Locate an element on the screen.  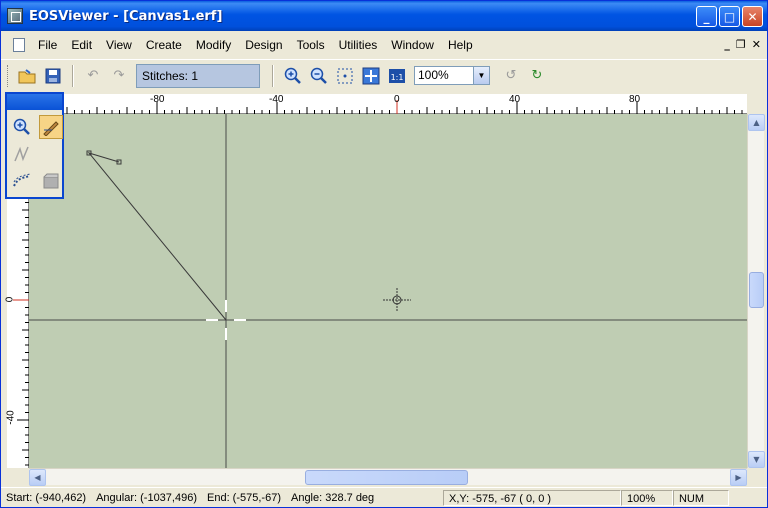
menu-file: File is located at coordinates (47, 45).